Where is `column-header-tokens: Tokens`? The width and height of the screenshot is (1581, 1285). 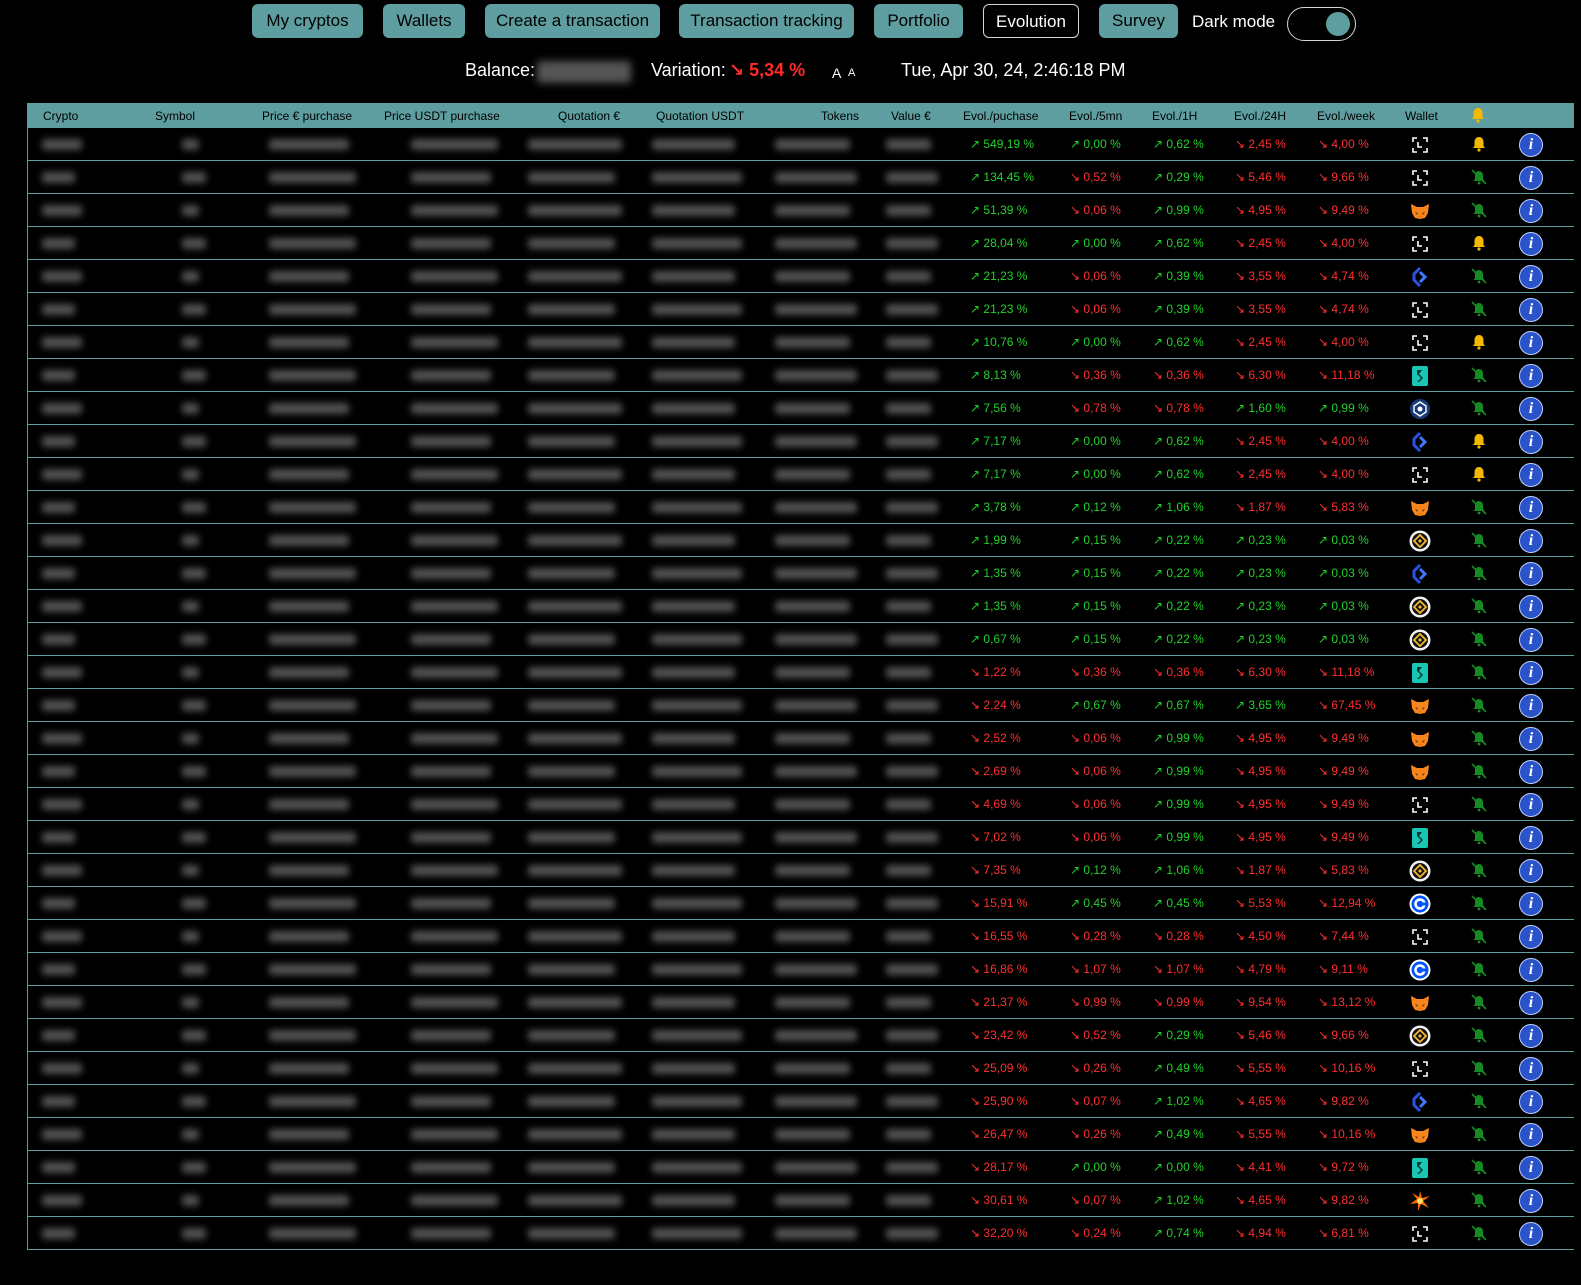 column-header-tokens: Tokens is located at coordinates (840, 116).